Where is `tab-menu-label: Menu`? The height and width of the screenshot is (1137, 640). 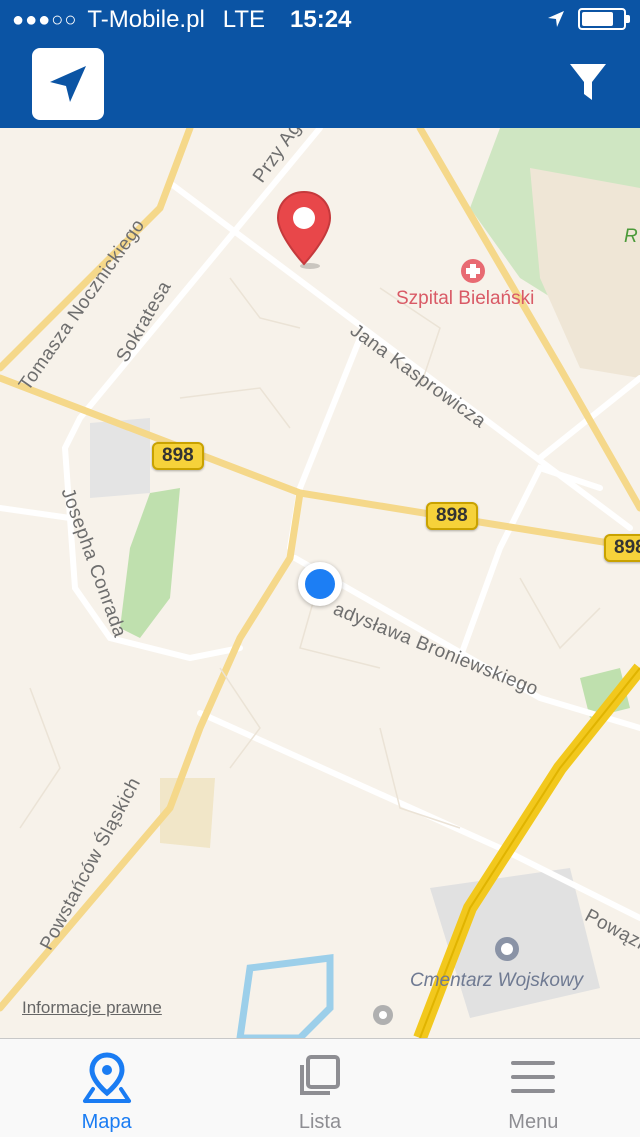 tab-menu-label: Menu is located at coordinates (533, 1122).